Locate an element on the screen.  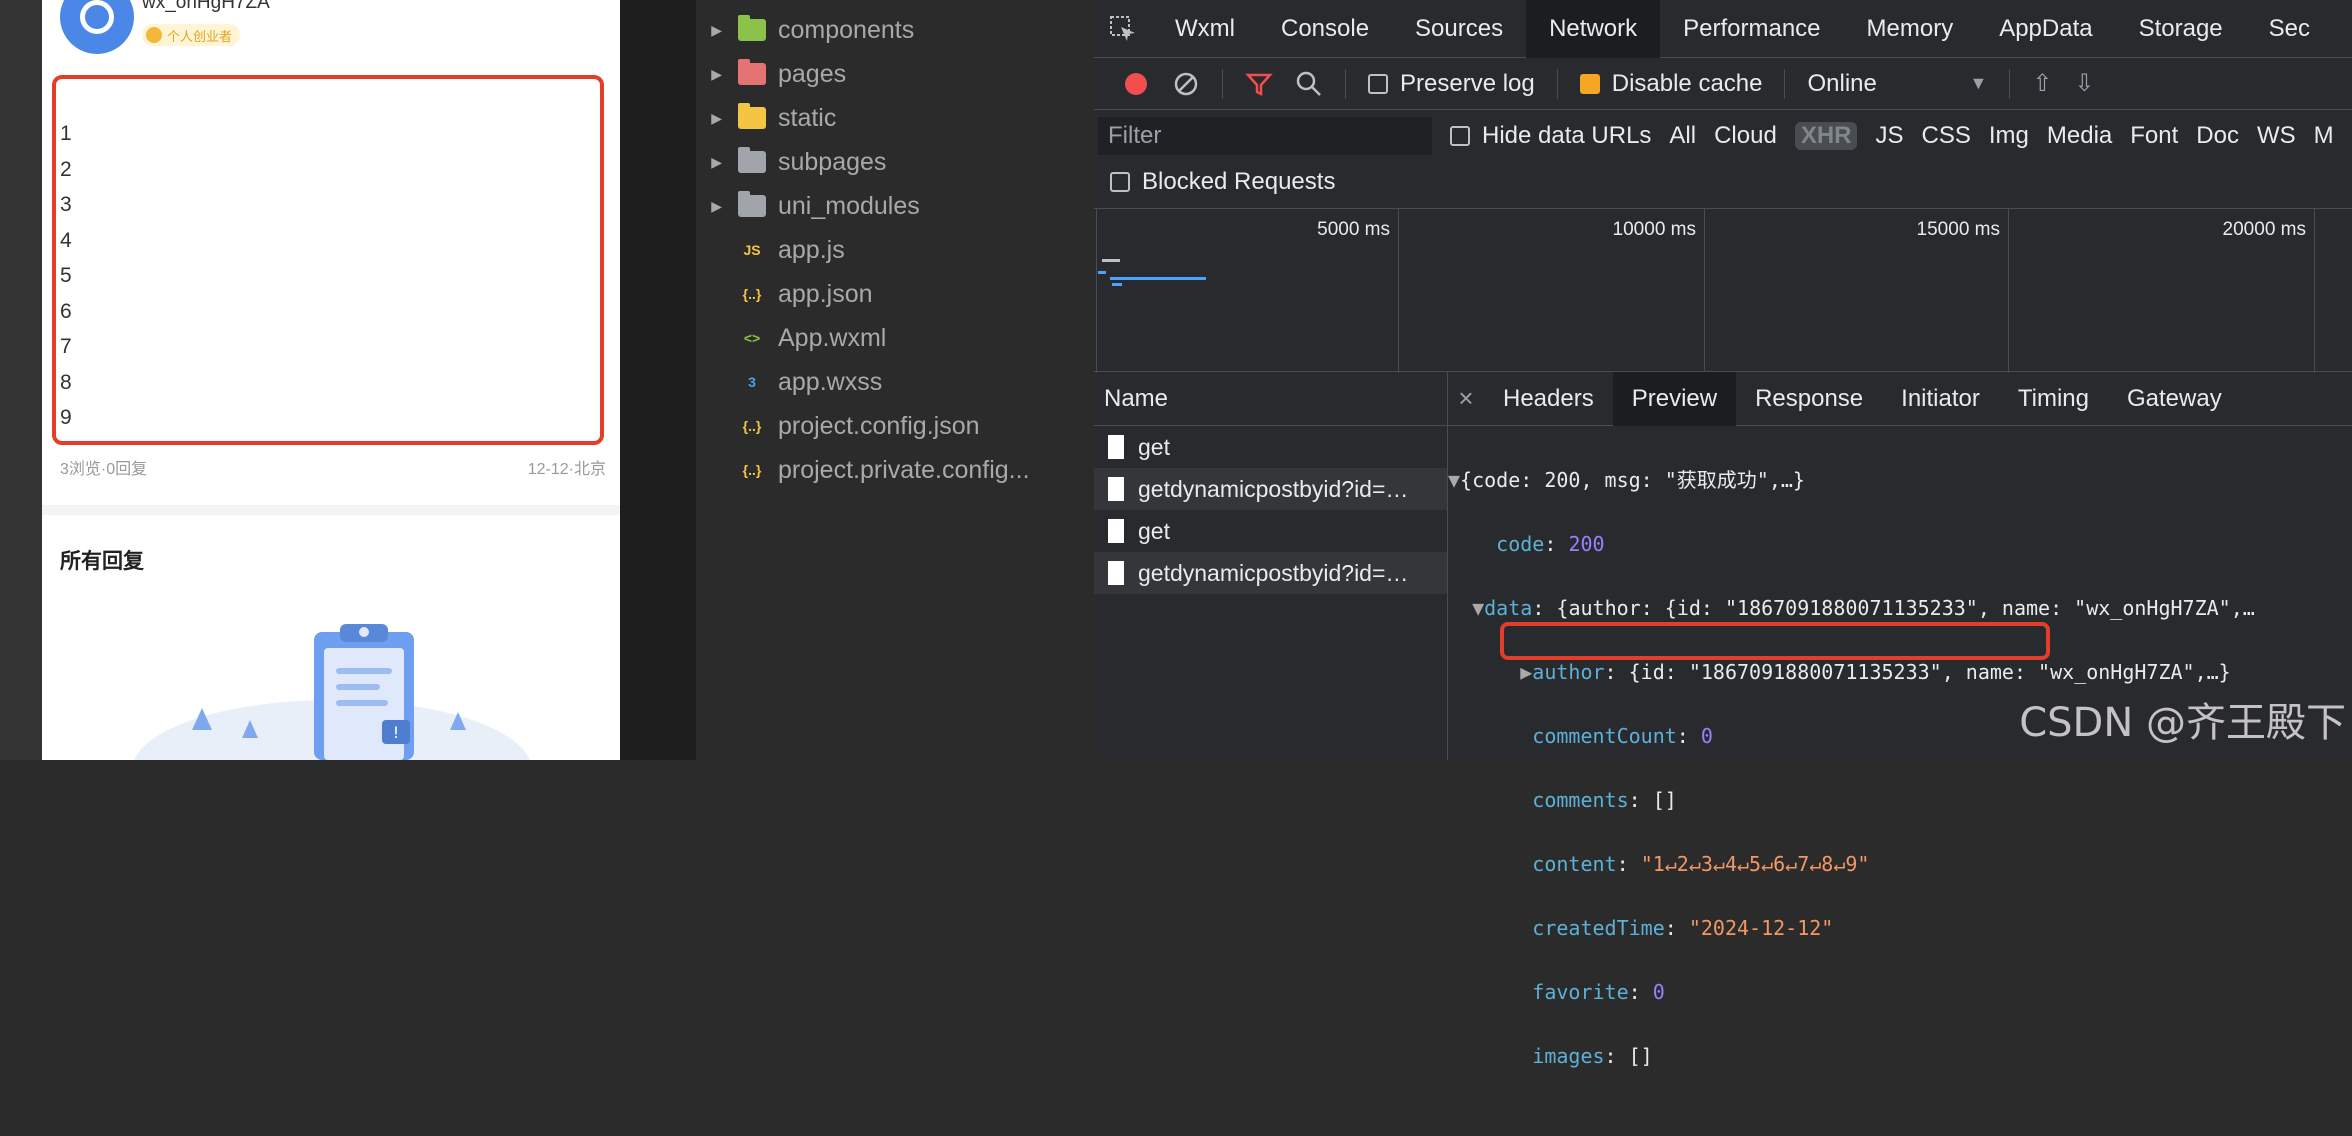
file-tree-label: app.js is located at coordinates (811, 249).